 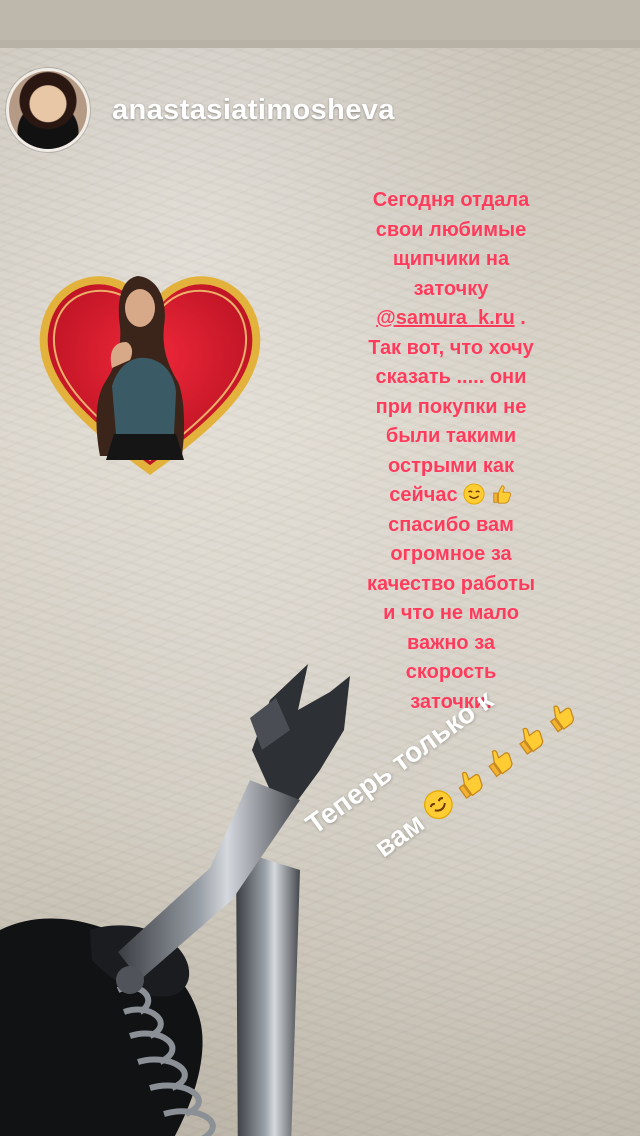 What do you see at coordinates (451, 200) in the screenshot?
I see `caption-line: Сегодня отдала` at bounding box center [451, 200].